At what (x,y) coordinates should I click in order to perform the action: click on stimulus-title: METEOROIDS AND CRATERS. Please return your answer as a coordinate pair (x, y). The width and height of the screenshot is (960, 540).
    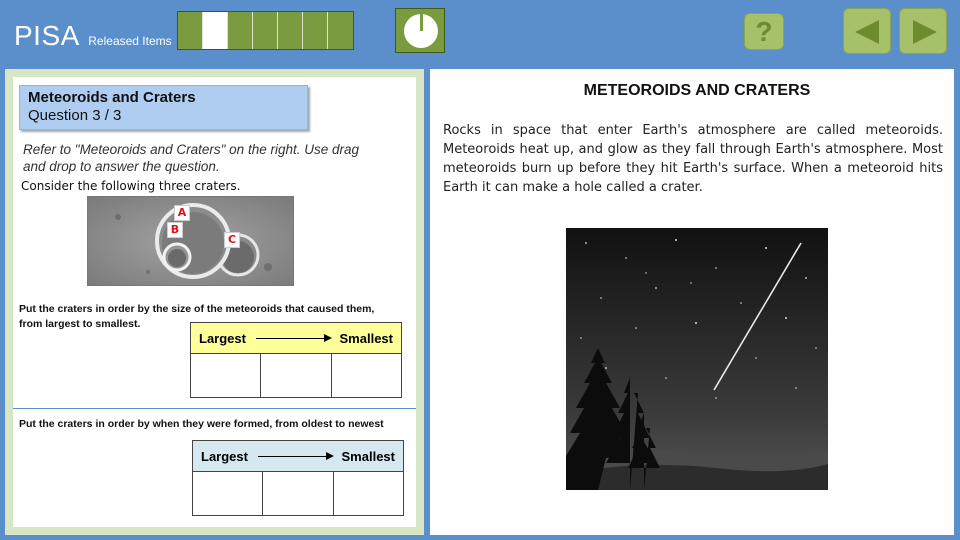
    Looking at the image, I should click on (697, 90).